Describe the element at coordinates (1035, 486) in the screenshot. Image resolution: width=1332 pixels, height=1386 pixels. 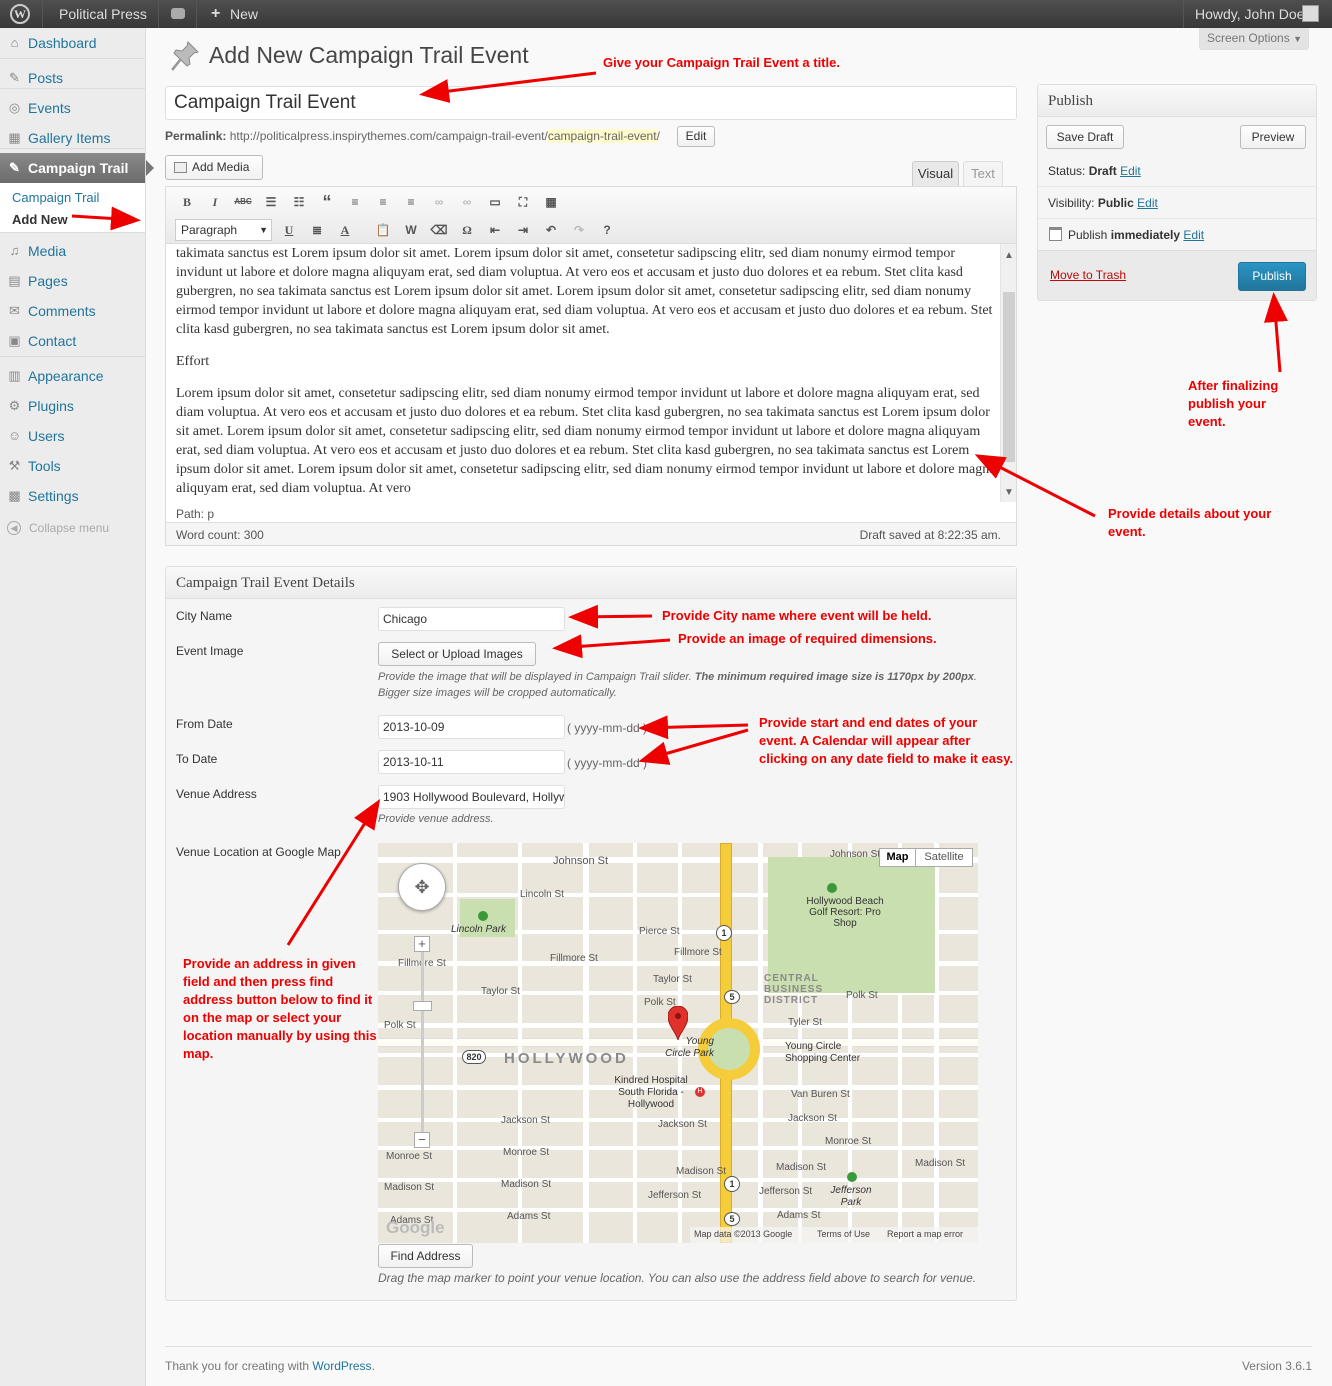
I see `arrow-details` at that location.